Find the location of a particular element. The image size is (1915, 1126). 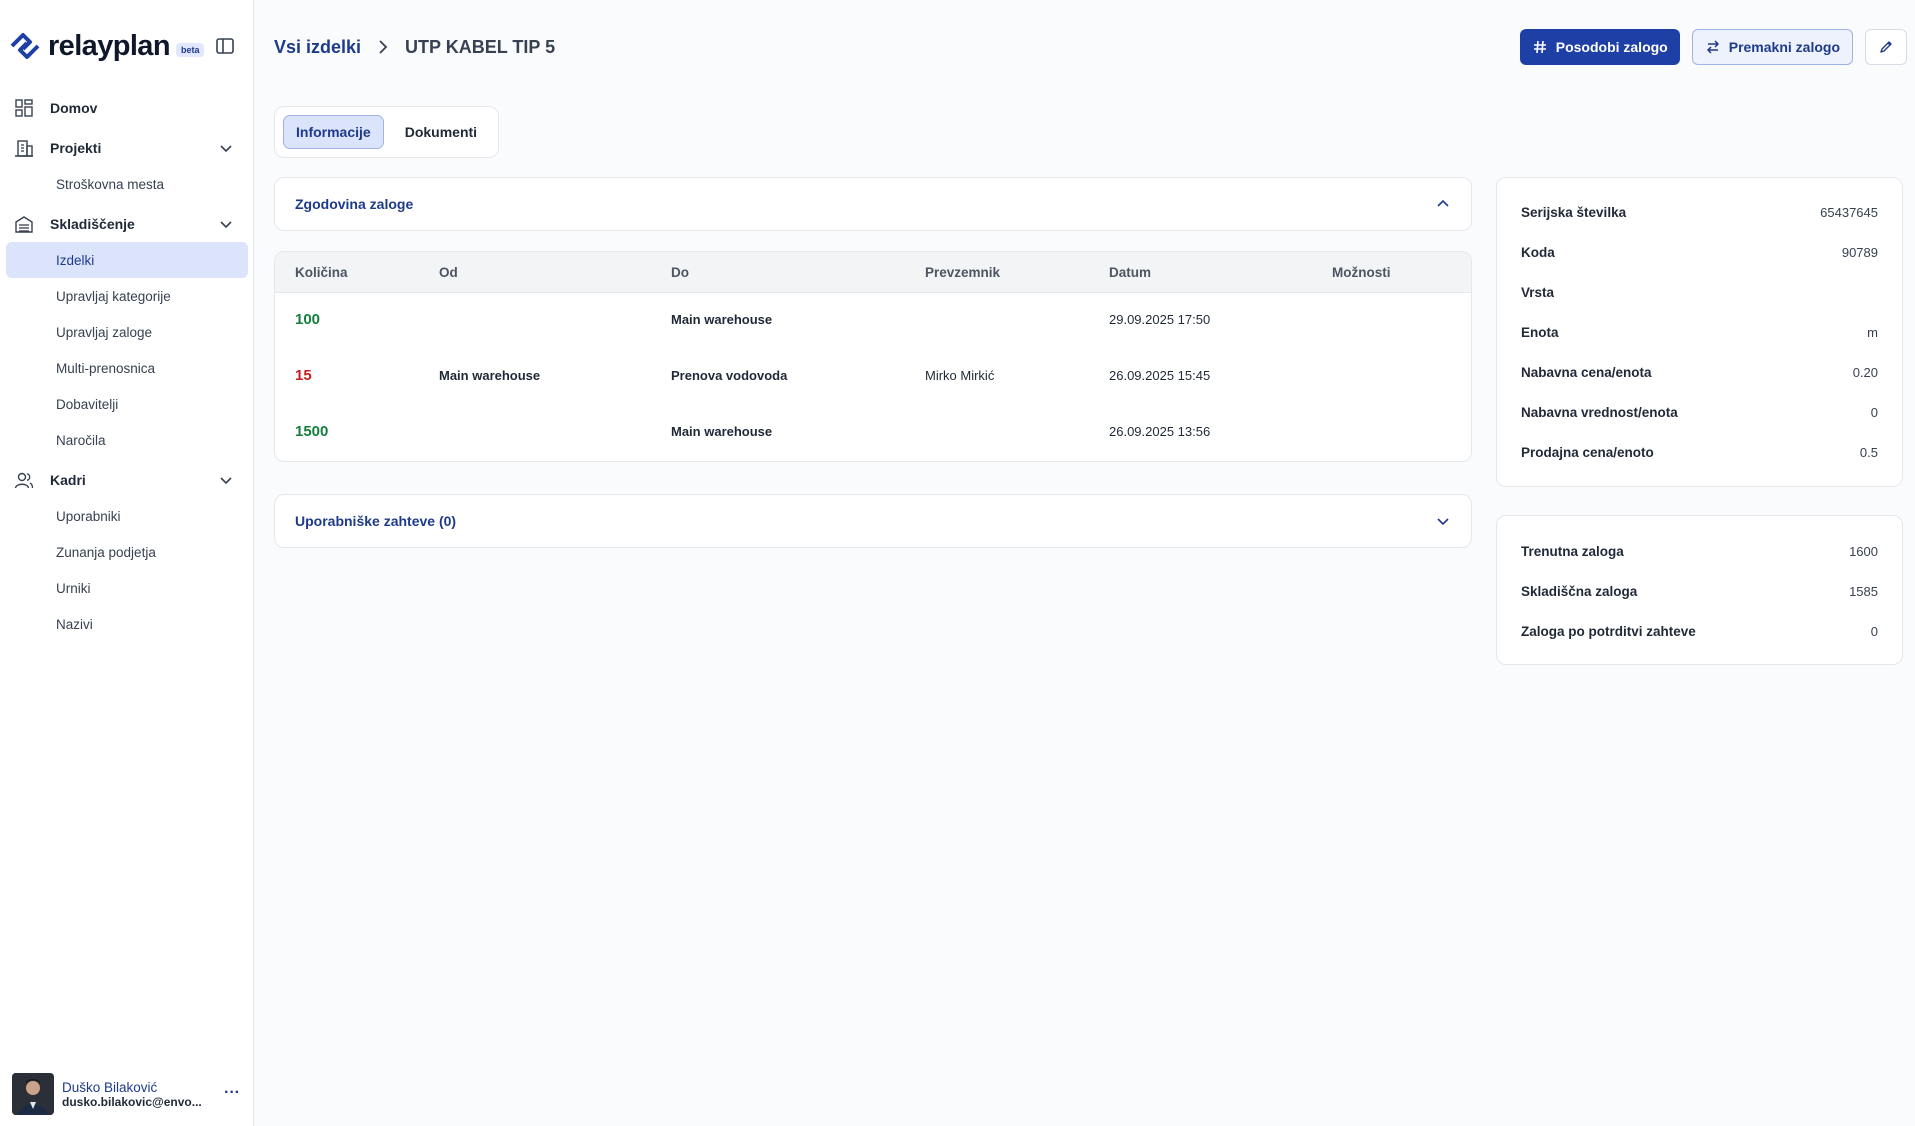

detail-value: 0.5 is located at coordinates (1868, 452).